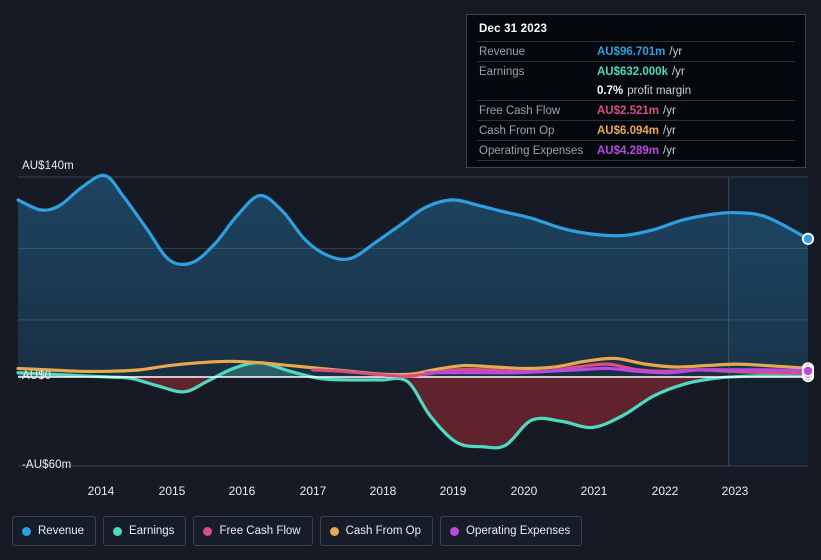 This screenshot has height=560, width=821. I want to click on x-axis-label: 2020, so click(524, 491).